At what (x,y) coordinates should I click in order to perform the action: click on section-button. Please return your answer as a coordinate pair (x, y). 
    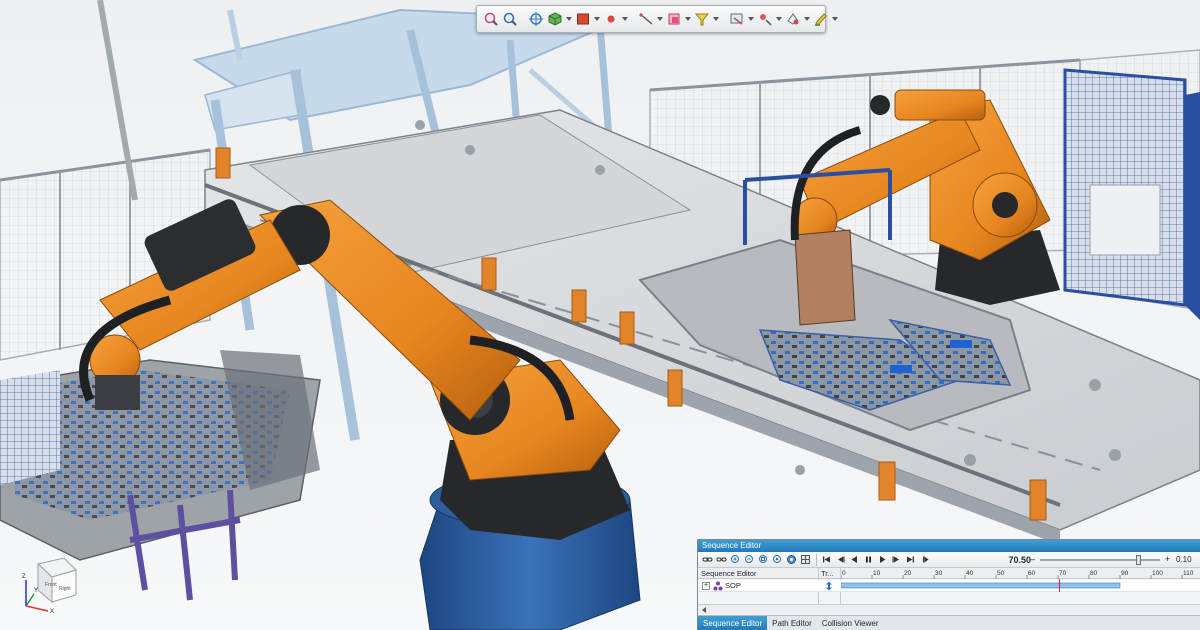
    Looking at the image, I should click on (674, 19).